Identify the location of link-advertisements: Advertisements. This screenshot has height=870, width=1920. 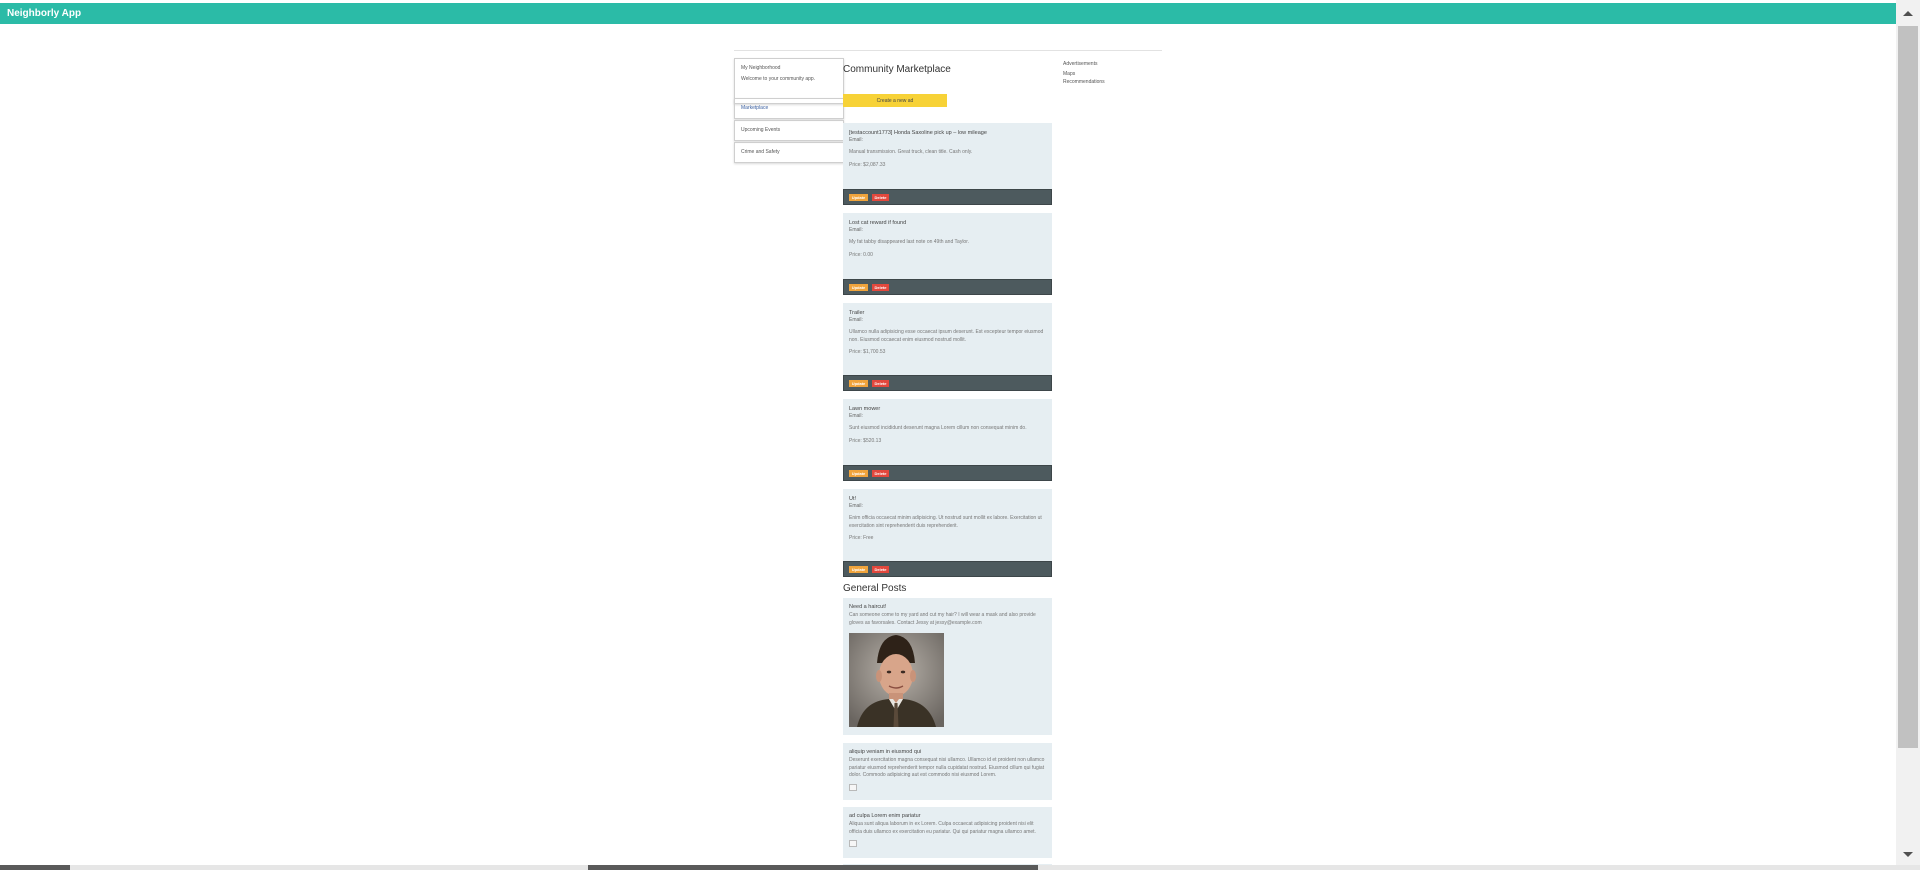
(1080, 64).